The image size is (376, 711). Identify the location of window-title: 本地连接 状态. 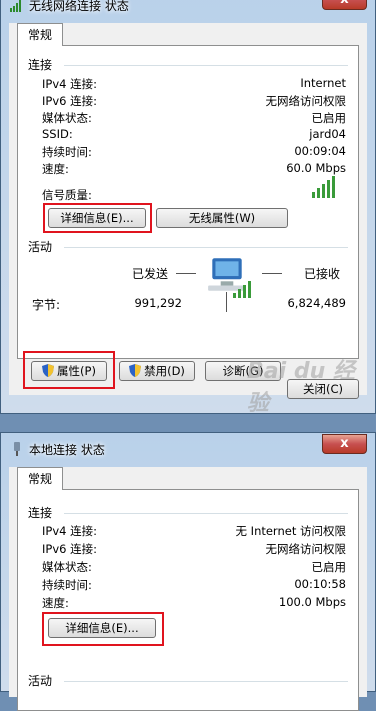
(67, 450).